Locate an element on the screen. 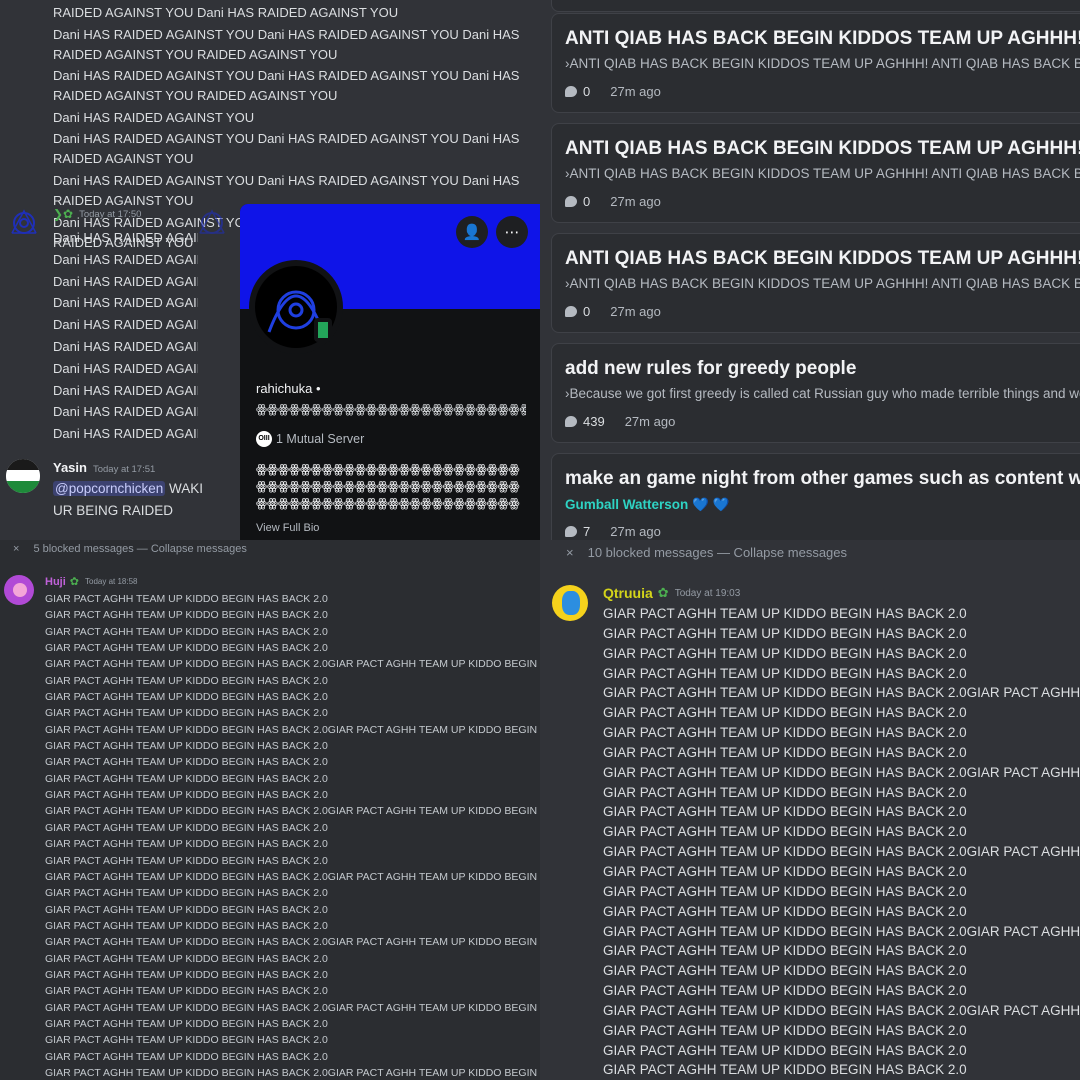 This screenshot has width=1080, height=1080. green-badge-icon: ✿ is located at coordinates (74, 582).